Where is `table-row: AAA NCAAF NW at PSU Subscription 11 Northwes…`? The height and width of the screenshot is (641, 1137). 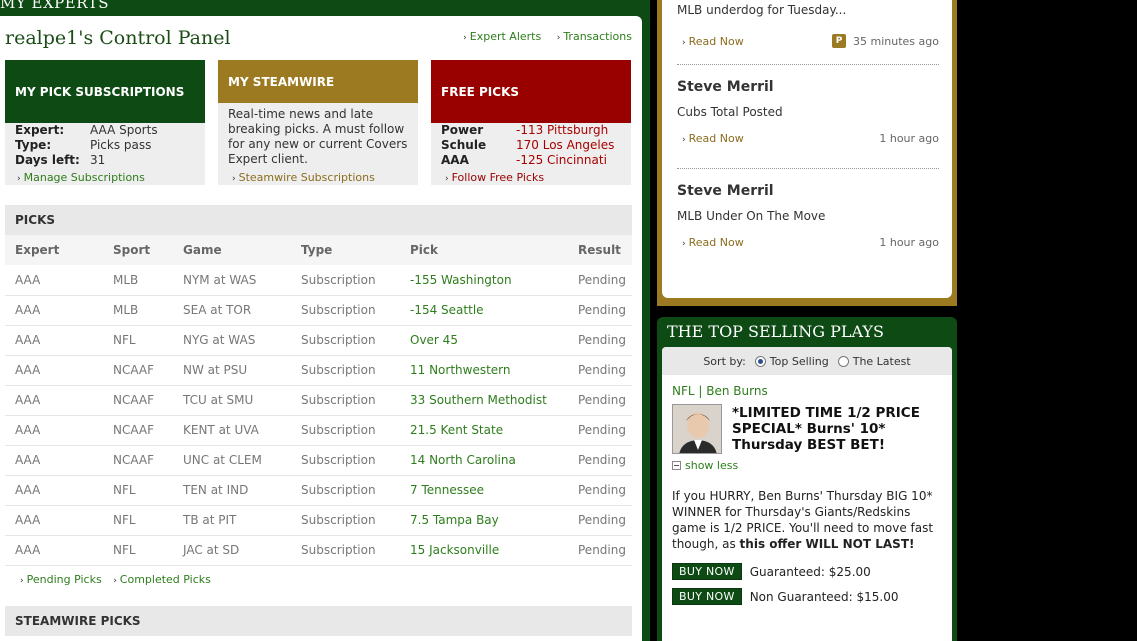
table-row: AAA NCAAF NW at PSU Subscription 11 Northwes… is located at coordinates (318, 370).